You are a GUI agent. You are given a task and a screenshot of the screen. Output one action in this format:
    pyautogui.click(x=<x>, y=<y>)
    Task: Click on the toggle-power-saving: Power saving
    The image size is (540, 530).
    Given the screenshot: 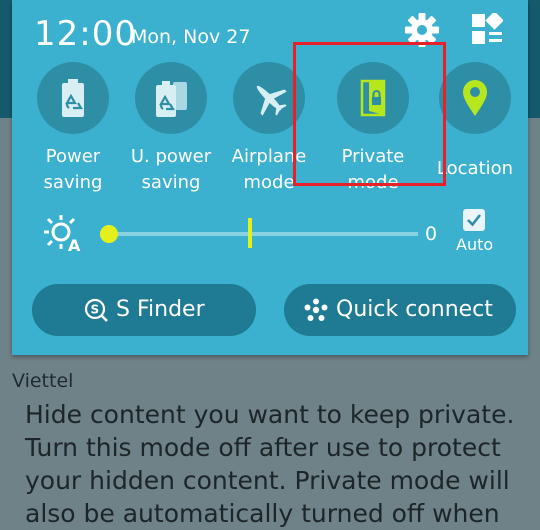 What is the action you would take?
    pyautogui.click(x=73, y=127)
    